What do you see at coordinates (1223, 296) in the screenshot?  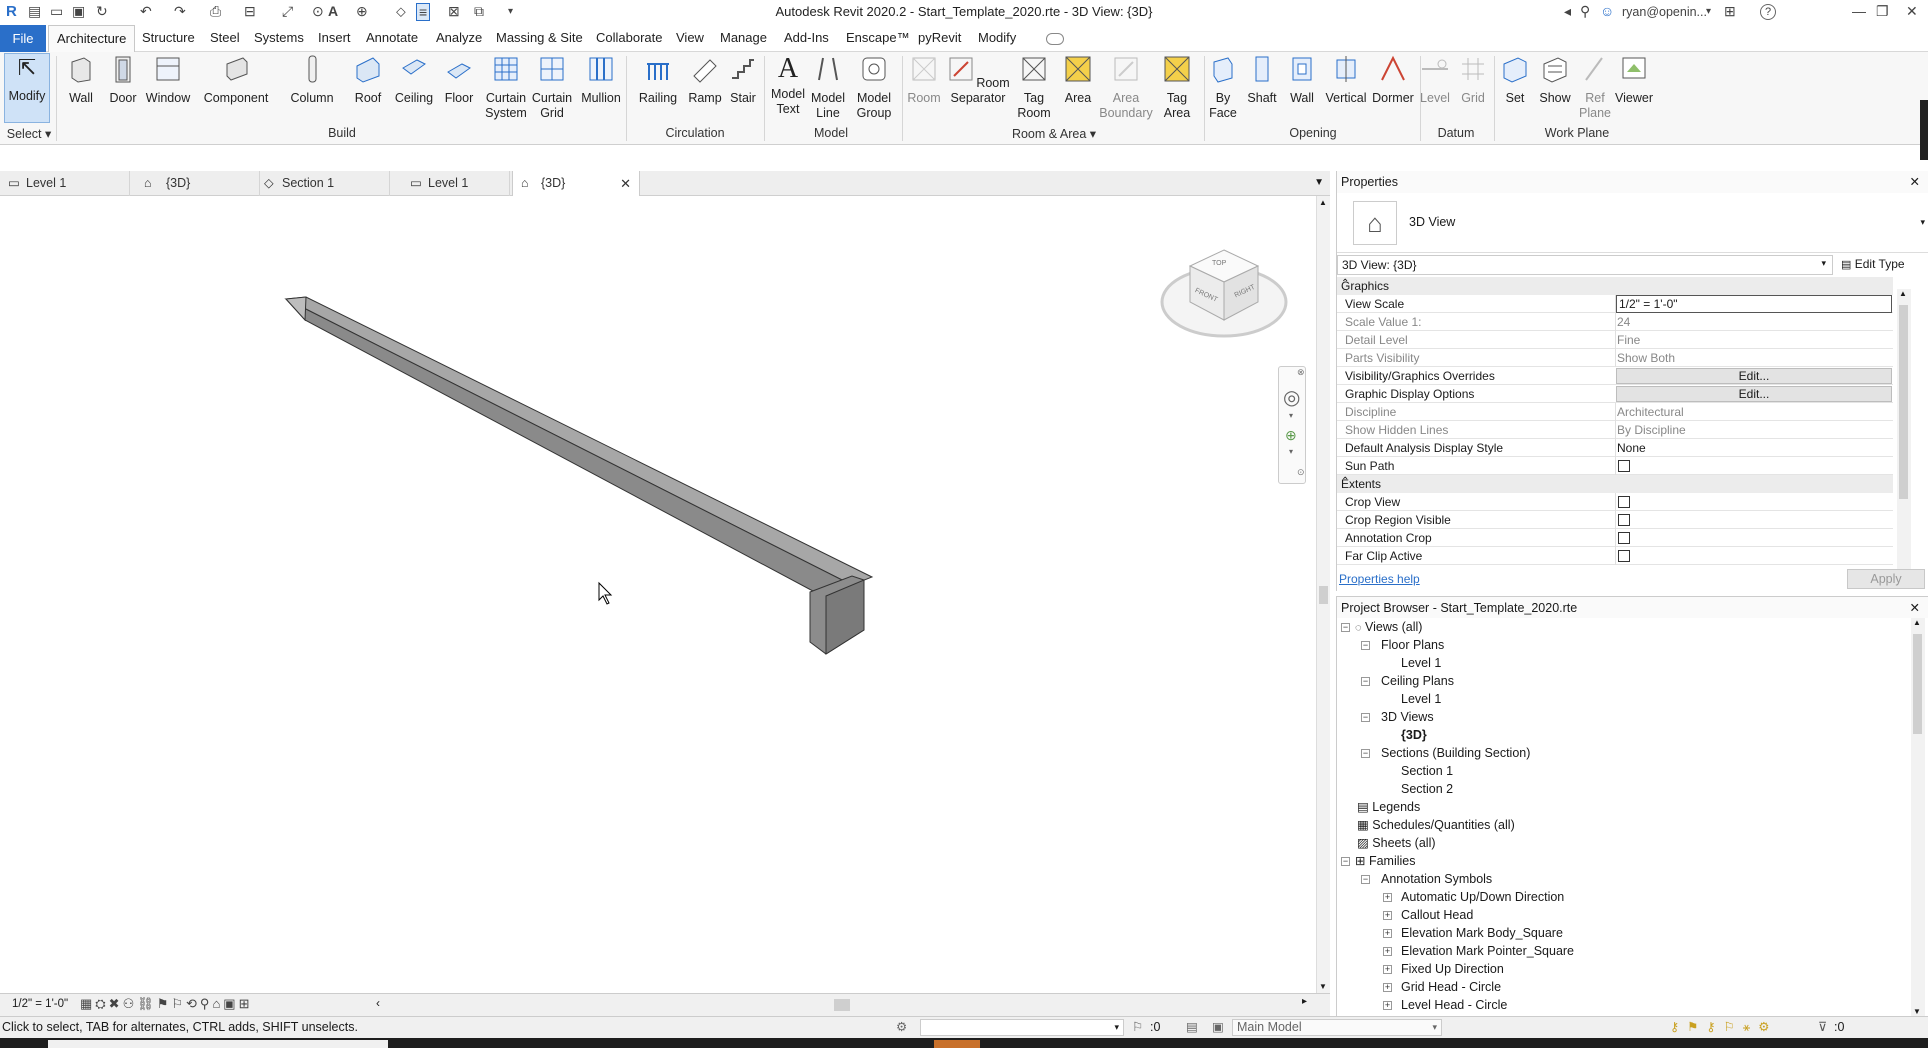 I see `viewcube: TOP FRONT RIGHT` at bounding box center [1223, 296].